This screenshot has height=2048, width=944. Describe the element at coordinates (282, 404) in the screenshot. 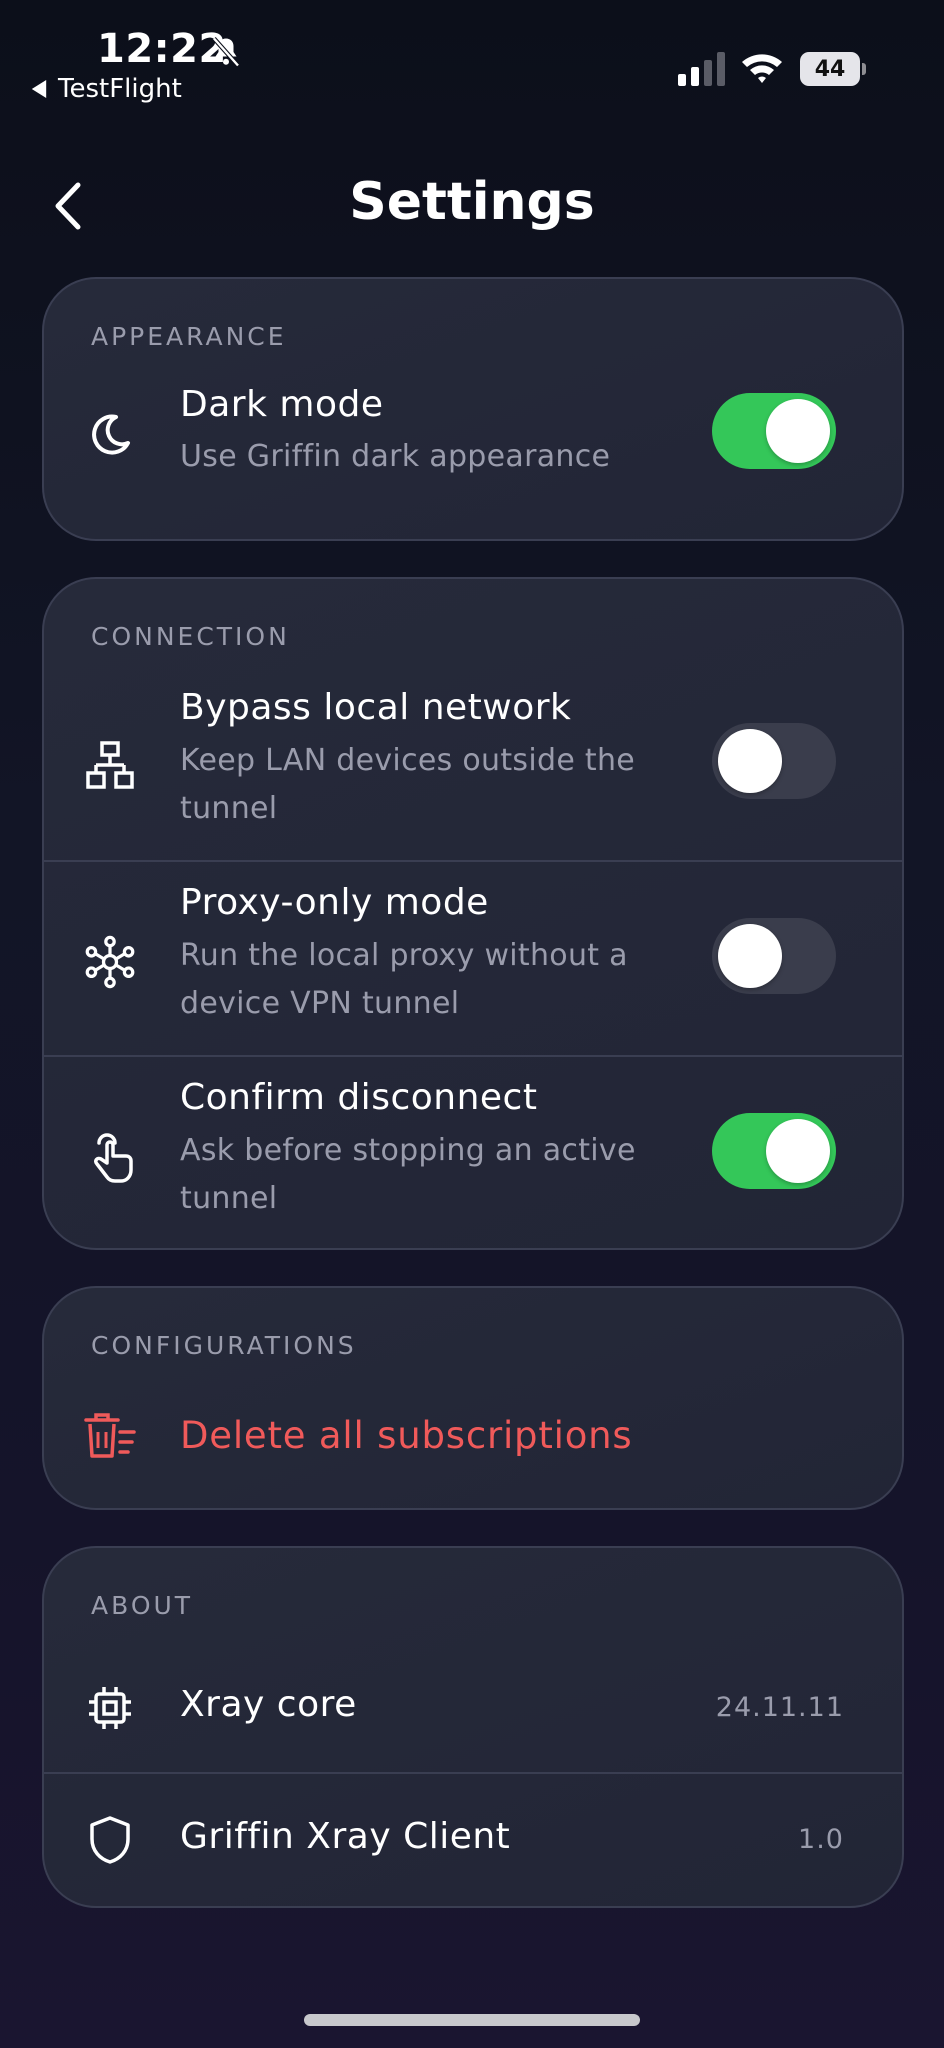

I see `dark-mode-title: Dark mode` at that location.